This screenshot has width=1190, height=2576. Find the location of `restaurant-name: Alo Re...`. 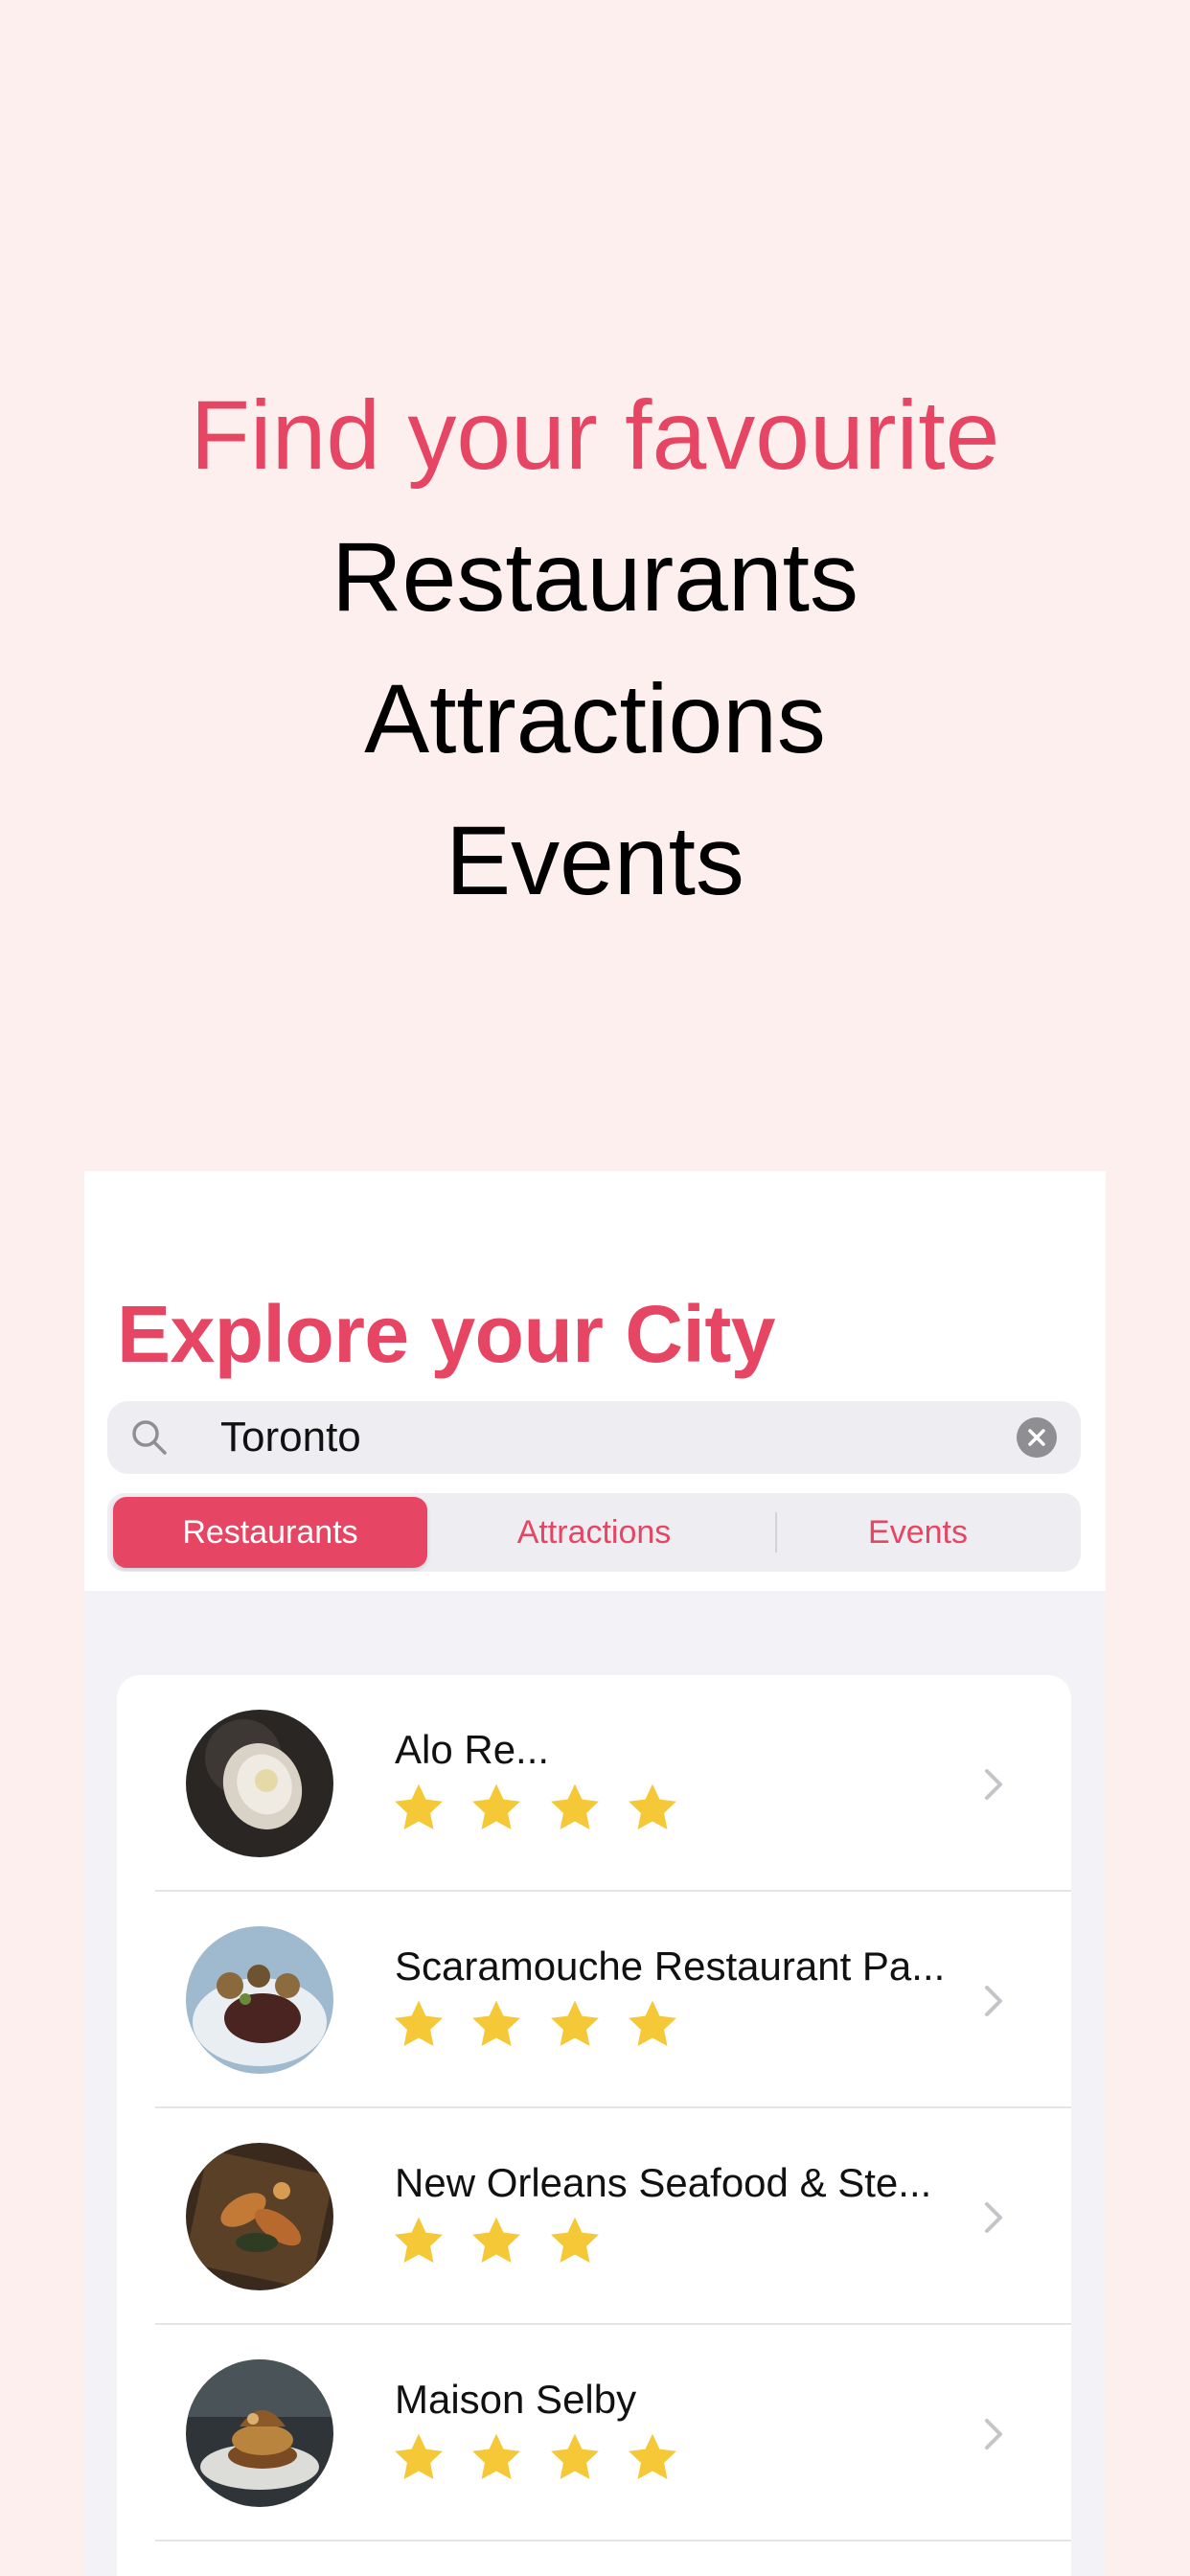

restaurant-name: Alo Re... is located at coordinates (473, 1749).